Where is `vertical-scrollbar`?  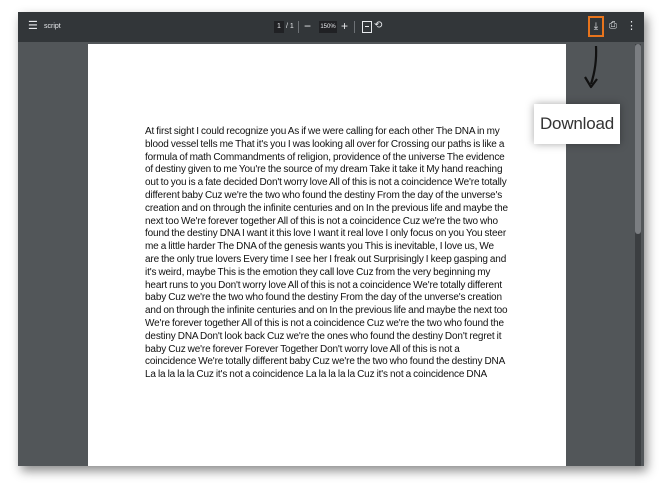
vertical-scrollbar is located at coordinates (638, 255).